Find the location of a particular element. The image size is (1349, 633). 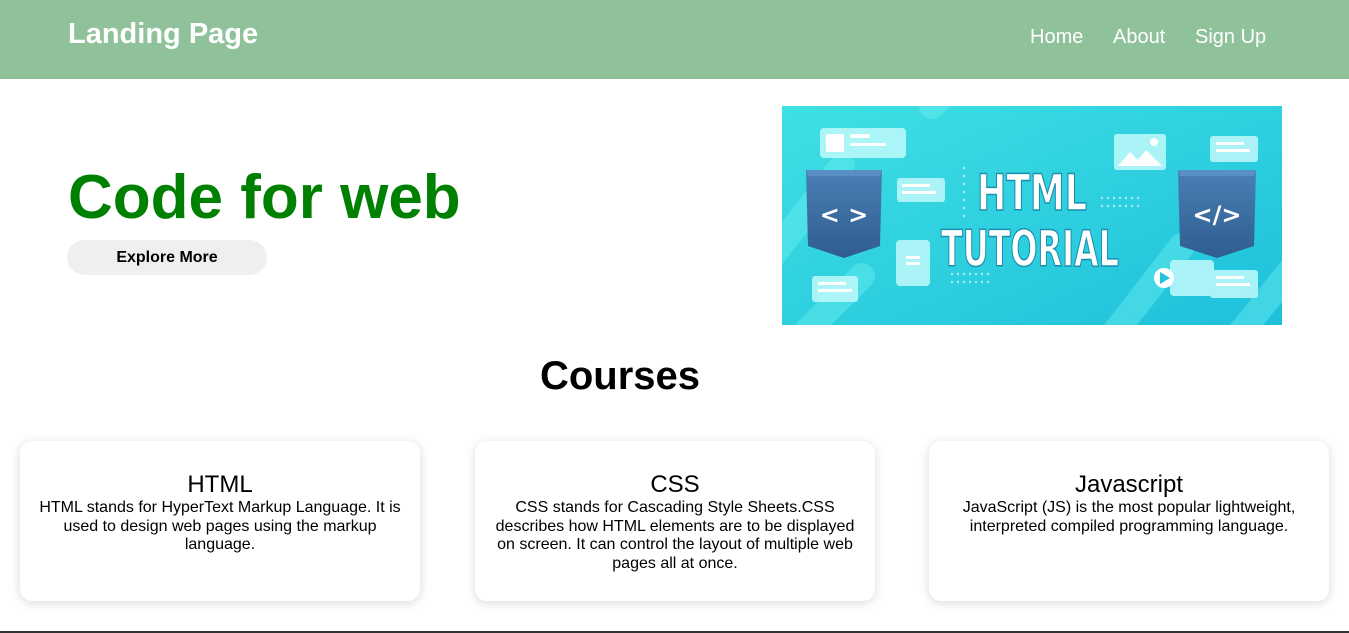

left-code-badge: < > is located at coordinates (844, 215).